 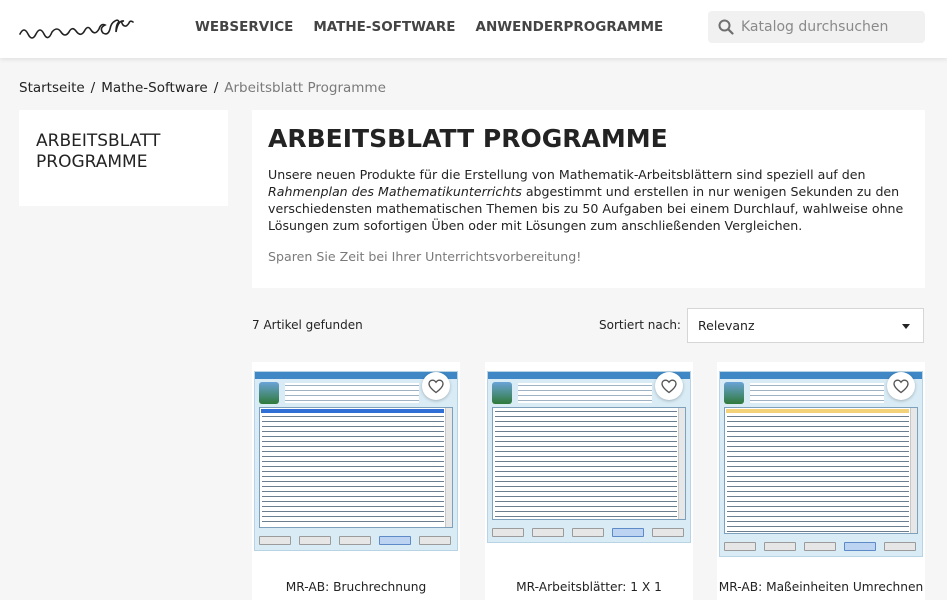 I want to click on search-input, so click(x=831, y=27).